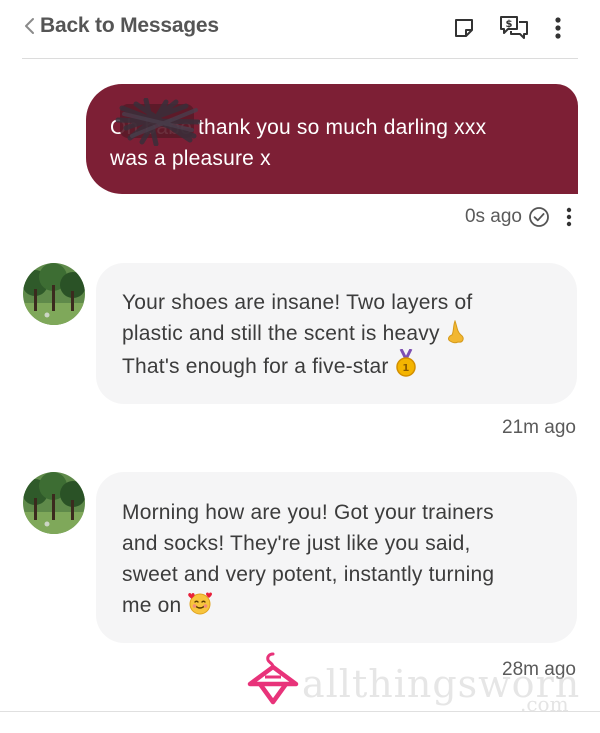 The image size is (600, 733). Describe the element at coordinates (544, 704) in the screenshot. I see `watermark-suffix: .com` at that location.